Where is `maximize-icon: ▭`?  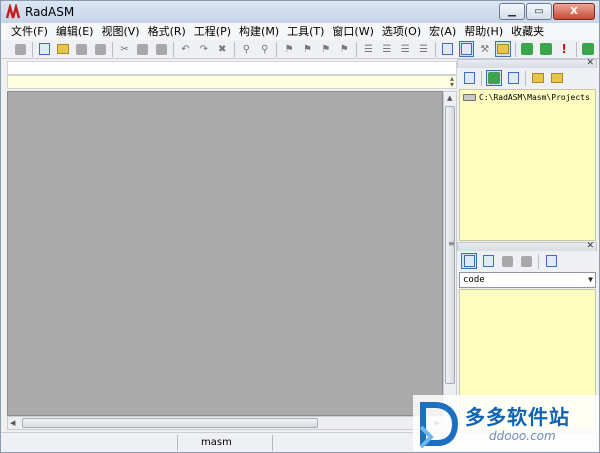 maximize-icon: ▭ is located at coordinates (539, 11).